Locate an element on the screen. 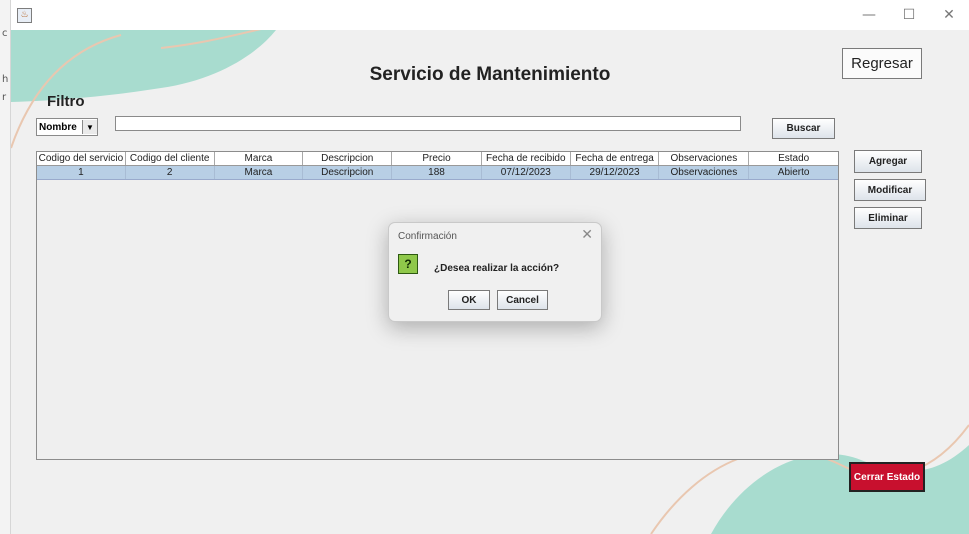 This screenshot has width=969, height=534. table-cell: 188 is located at coordinates (437, 172).